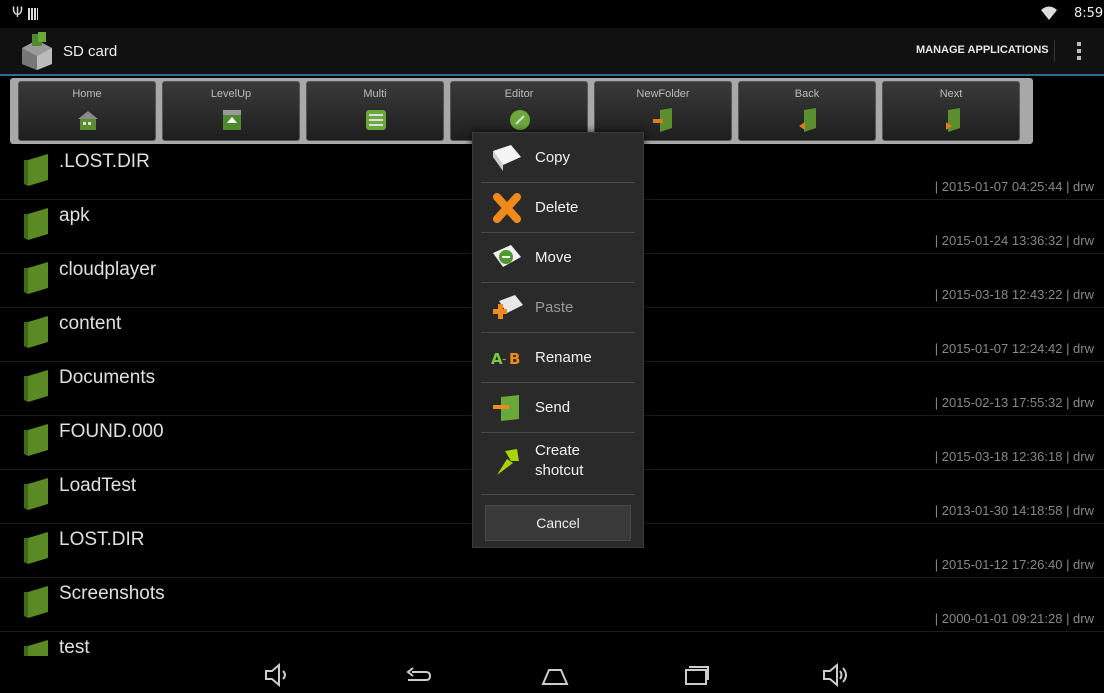 This screenshot has height=693, width=1104. I want to click on file-name: cloudplayer, so click(108, 269).